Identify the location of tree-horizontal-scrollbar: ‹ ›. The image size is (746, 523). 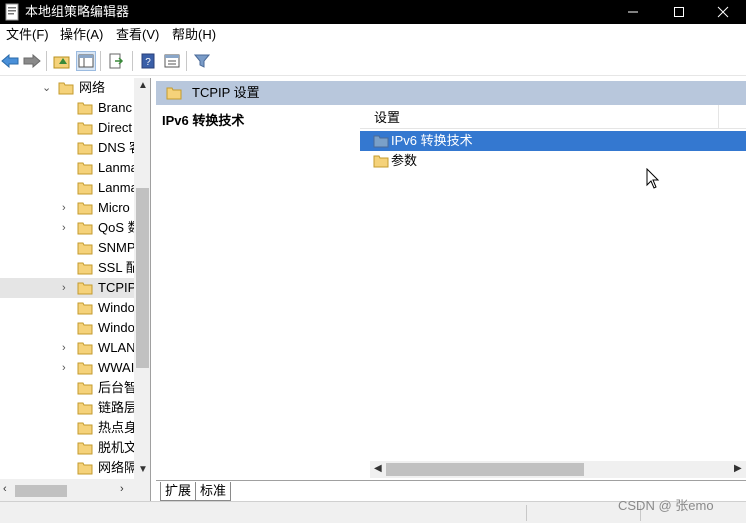
(75, 490).